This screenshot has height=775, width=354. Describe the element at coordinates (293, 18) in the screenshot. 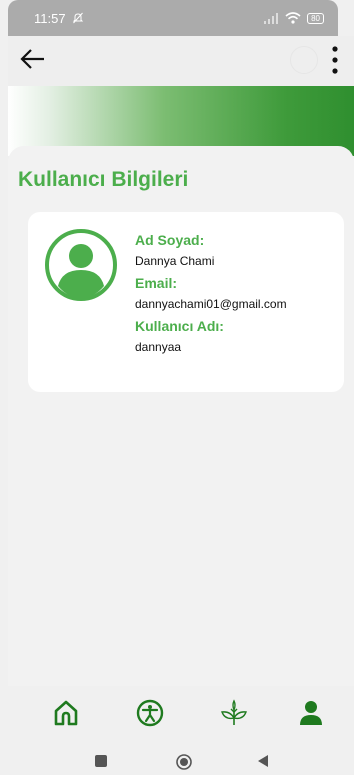

I see `wifi-icon` at that location.